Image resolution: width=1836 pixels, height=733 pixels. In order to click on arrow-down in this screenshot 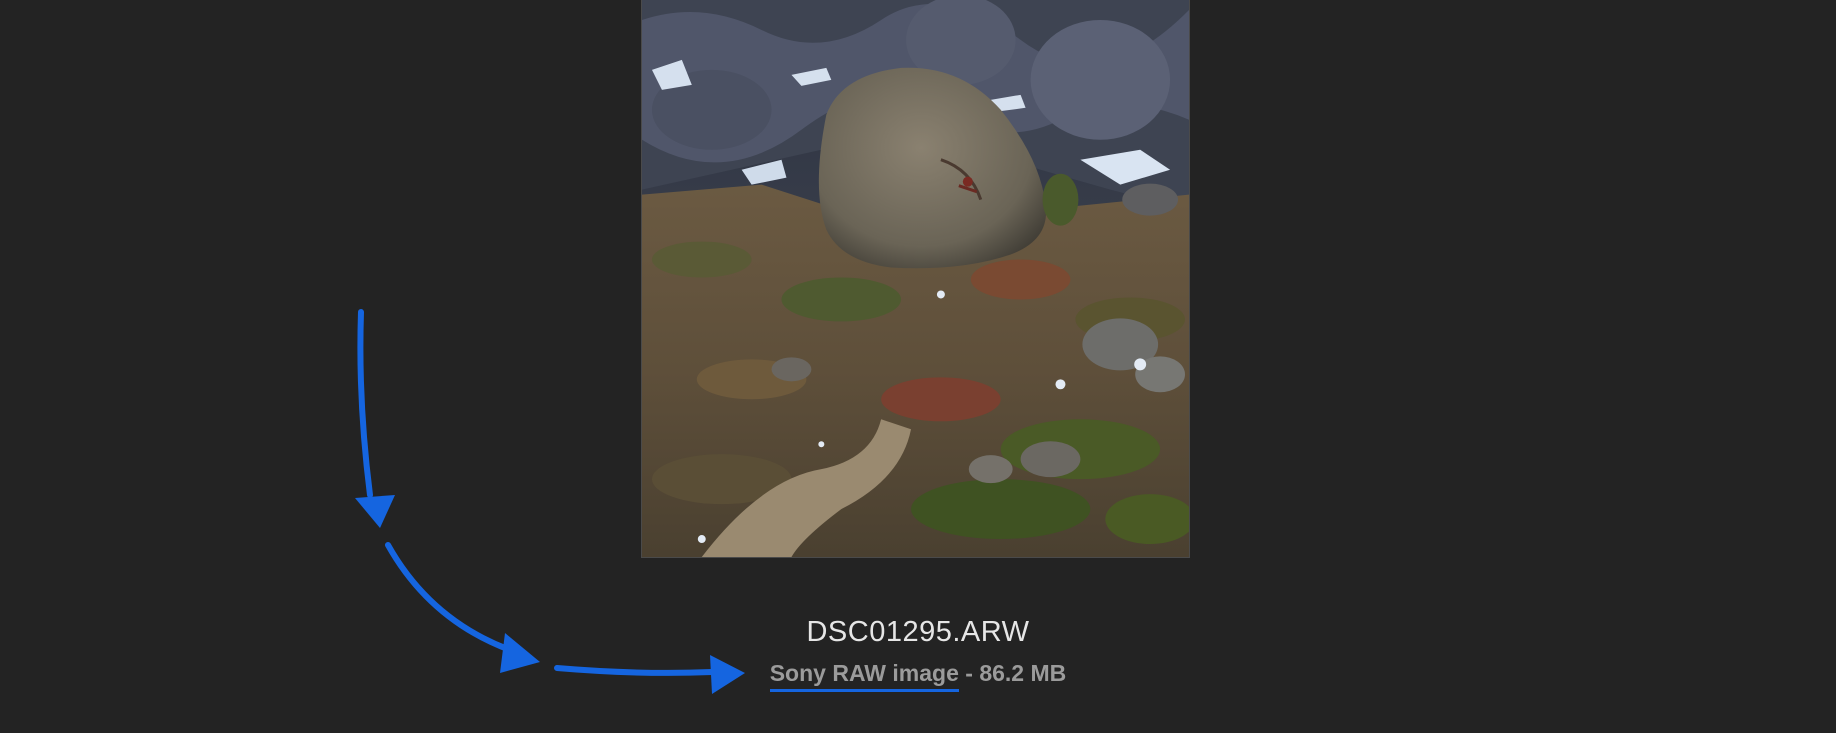, I will do `click(365, 403)`.